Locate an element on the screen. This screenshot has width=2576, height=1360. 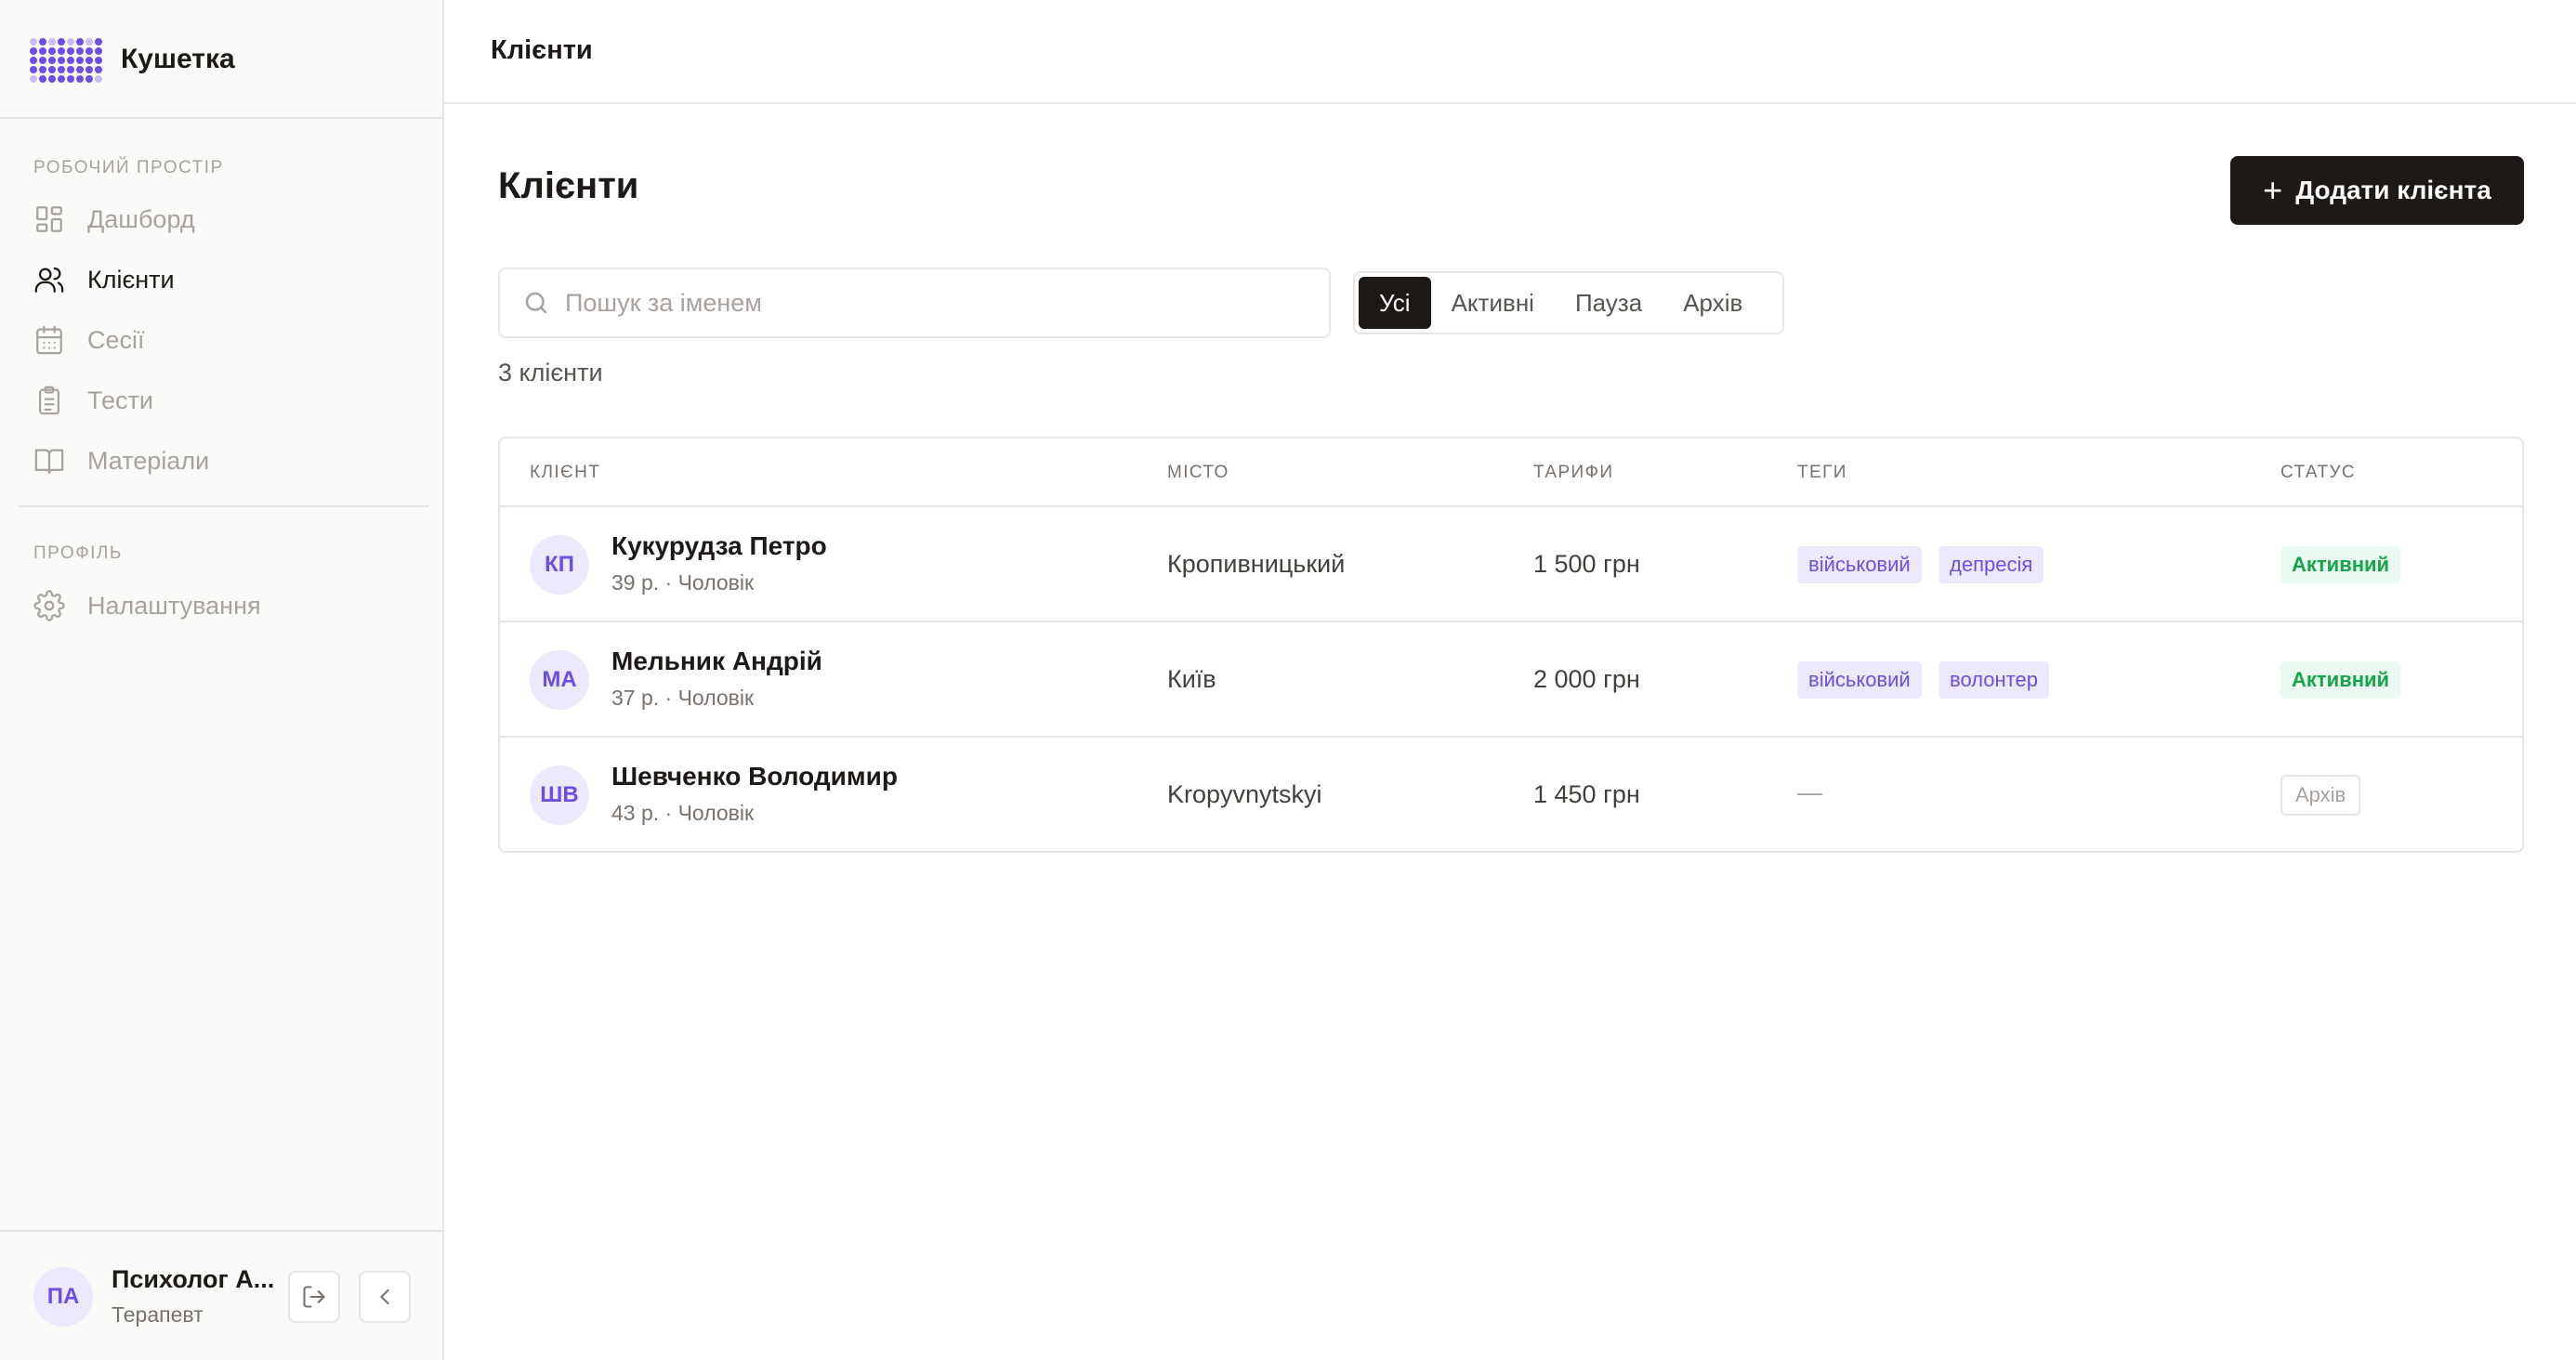
section-label-workspace: Робочий простір is located at coordinates (128, 167).